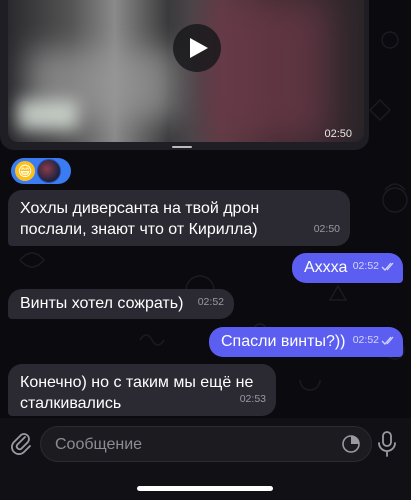 The width and height of the screenshot is (411, 500). Describe the element at coordinates (283, 341) in the screenshot. I see `message-text: Спасли винты?))` at that location.